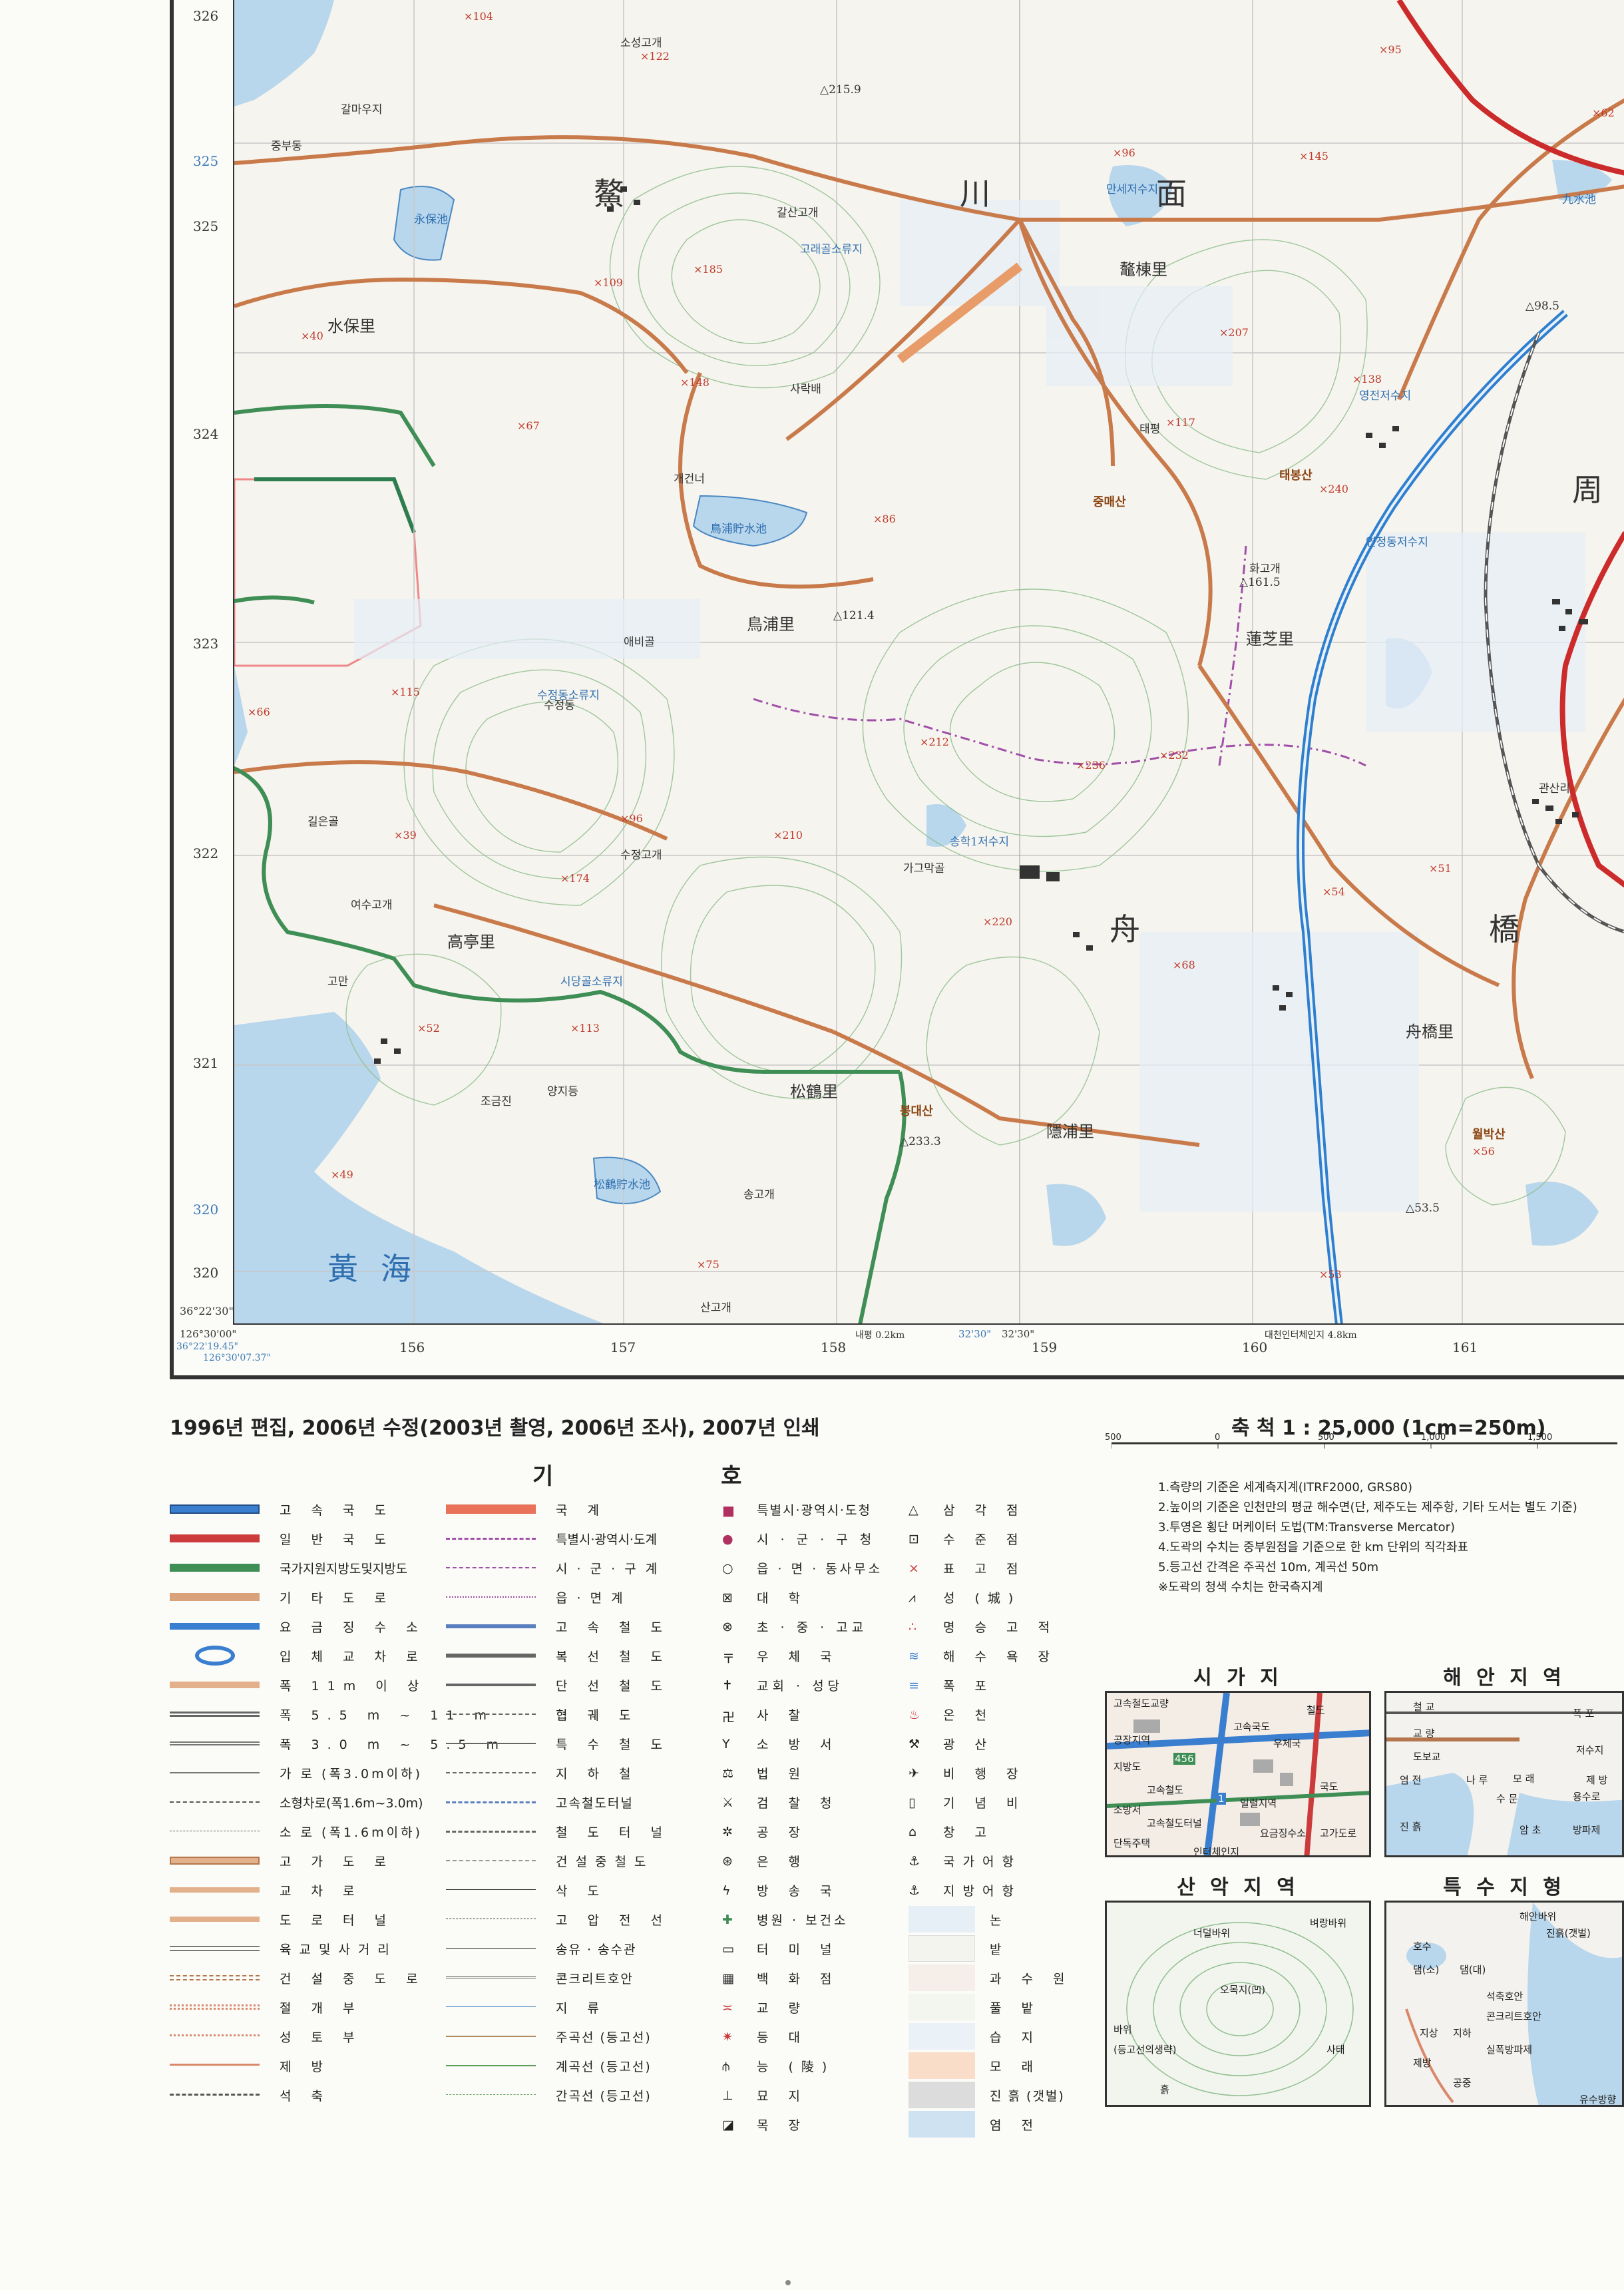  I want to click on street-symbol, so click(215, 1772).